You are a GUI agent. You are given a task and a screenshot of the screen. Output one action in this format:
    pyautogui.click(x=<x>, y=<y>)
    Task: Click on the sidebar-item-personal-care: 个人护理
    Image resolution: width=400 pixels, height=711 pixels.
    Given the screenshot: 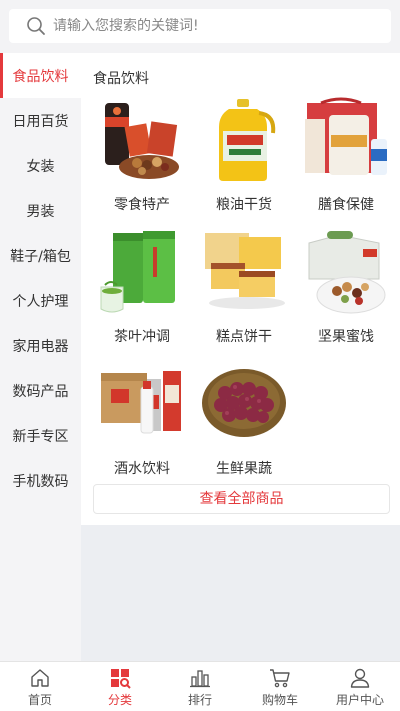 What is the action you would take?
    pyautogui.click(x=40, y=300)
    